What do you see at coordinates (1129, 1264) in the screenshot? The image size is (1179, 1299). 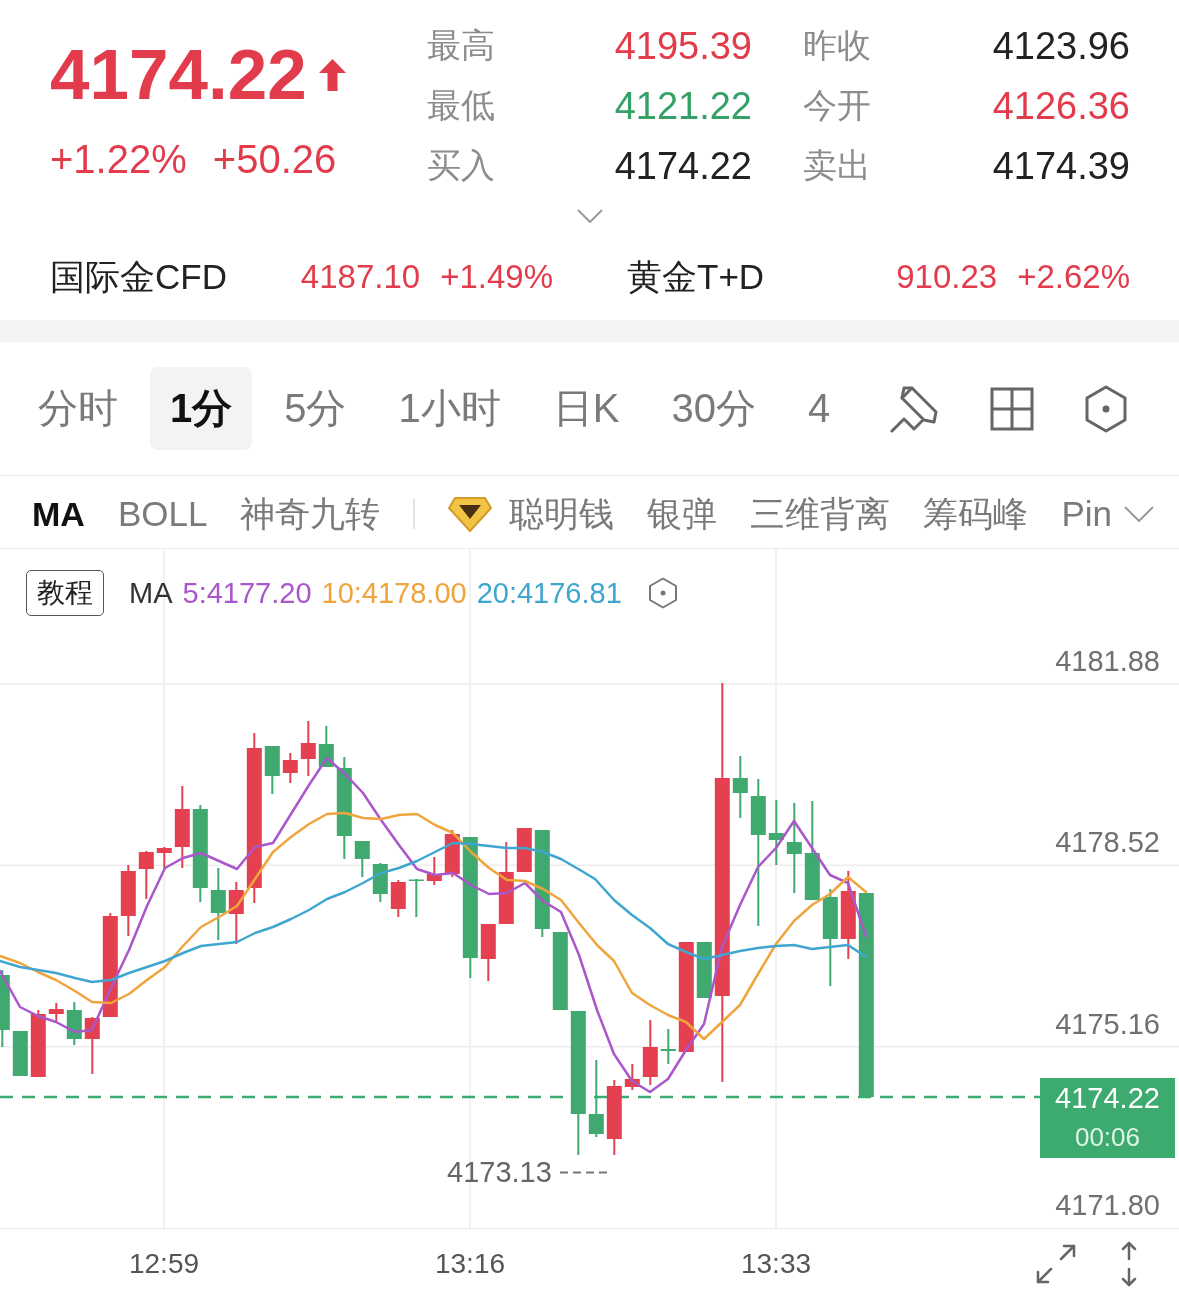 I see `vertical-arrows-icon` at bounding box center [1129, 1264].